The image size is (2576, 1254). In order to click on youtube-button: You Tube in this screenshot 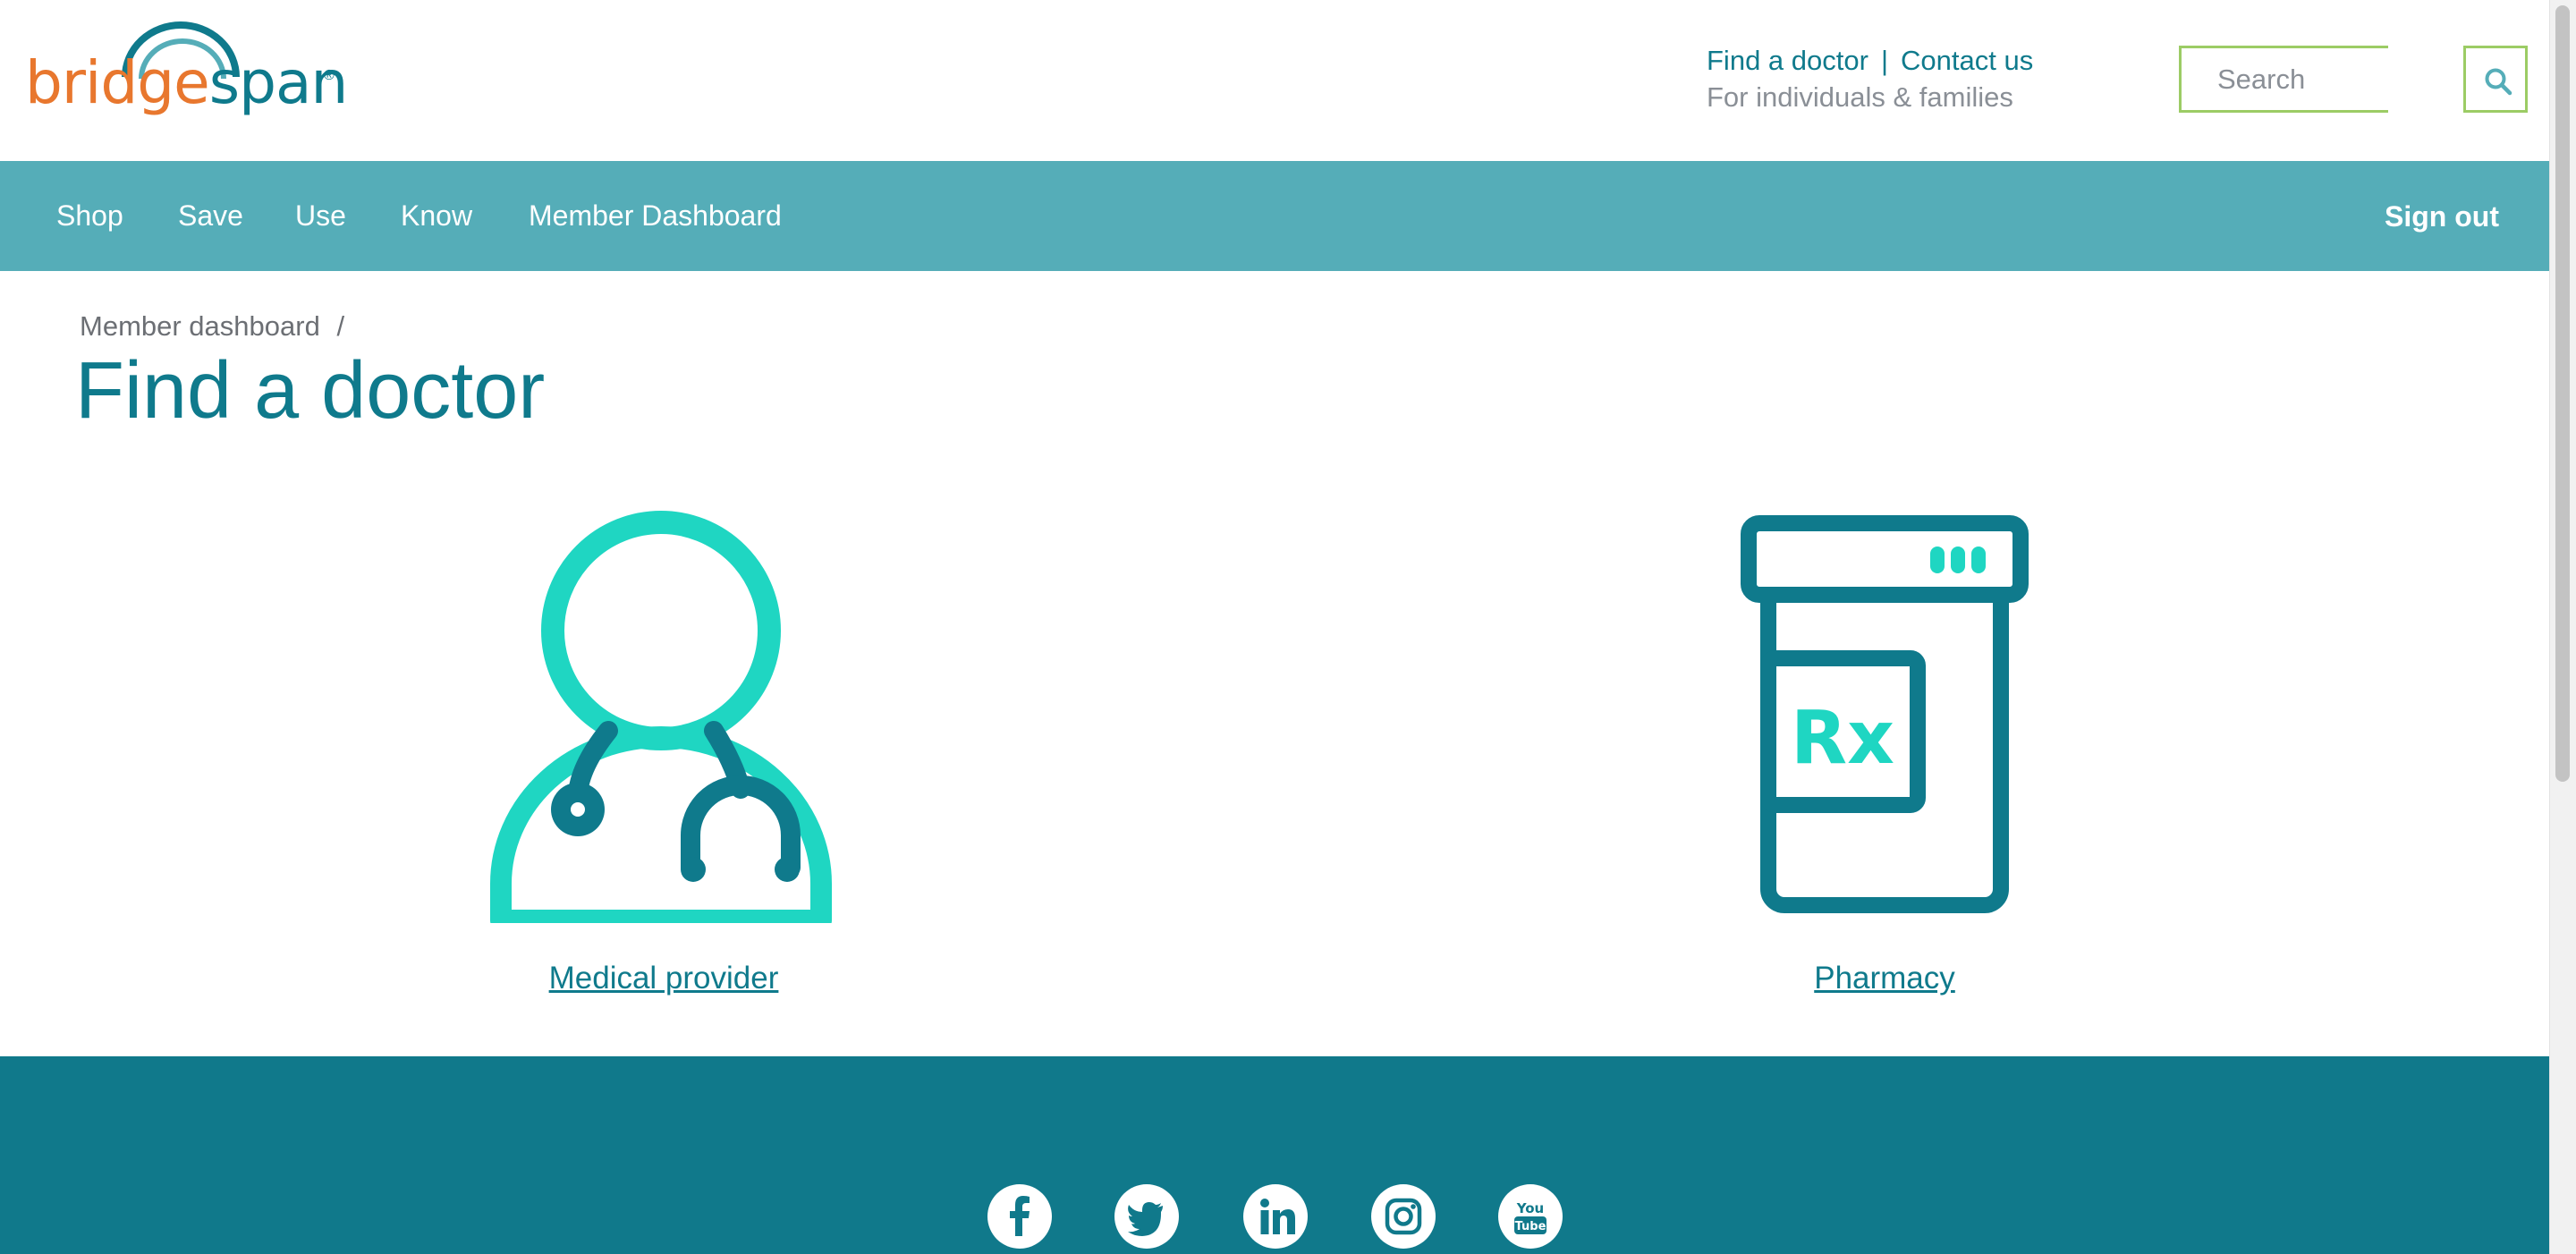, I will do `click(1530, 1216)`.